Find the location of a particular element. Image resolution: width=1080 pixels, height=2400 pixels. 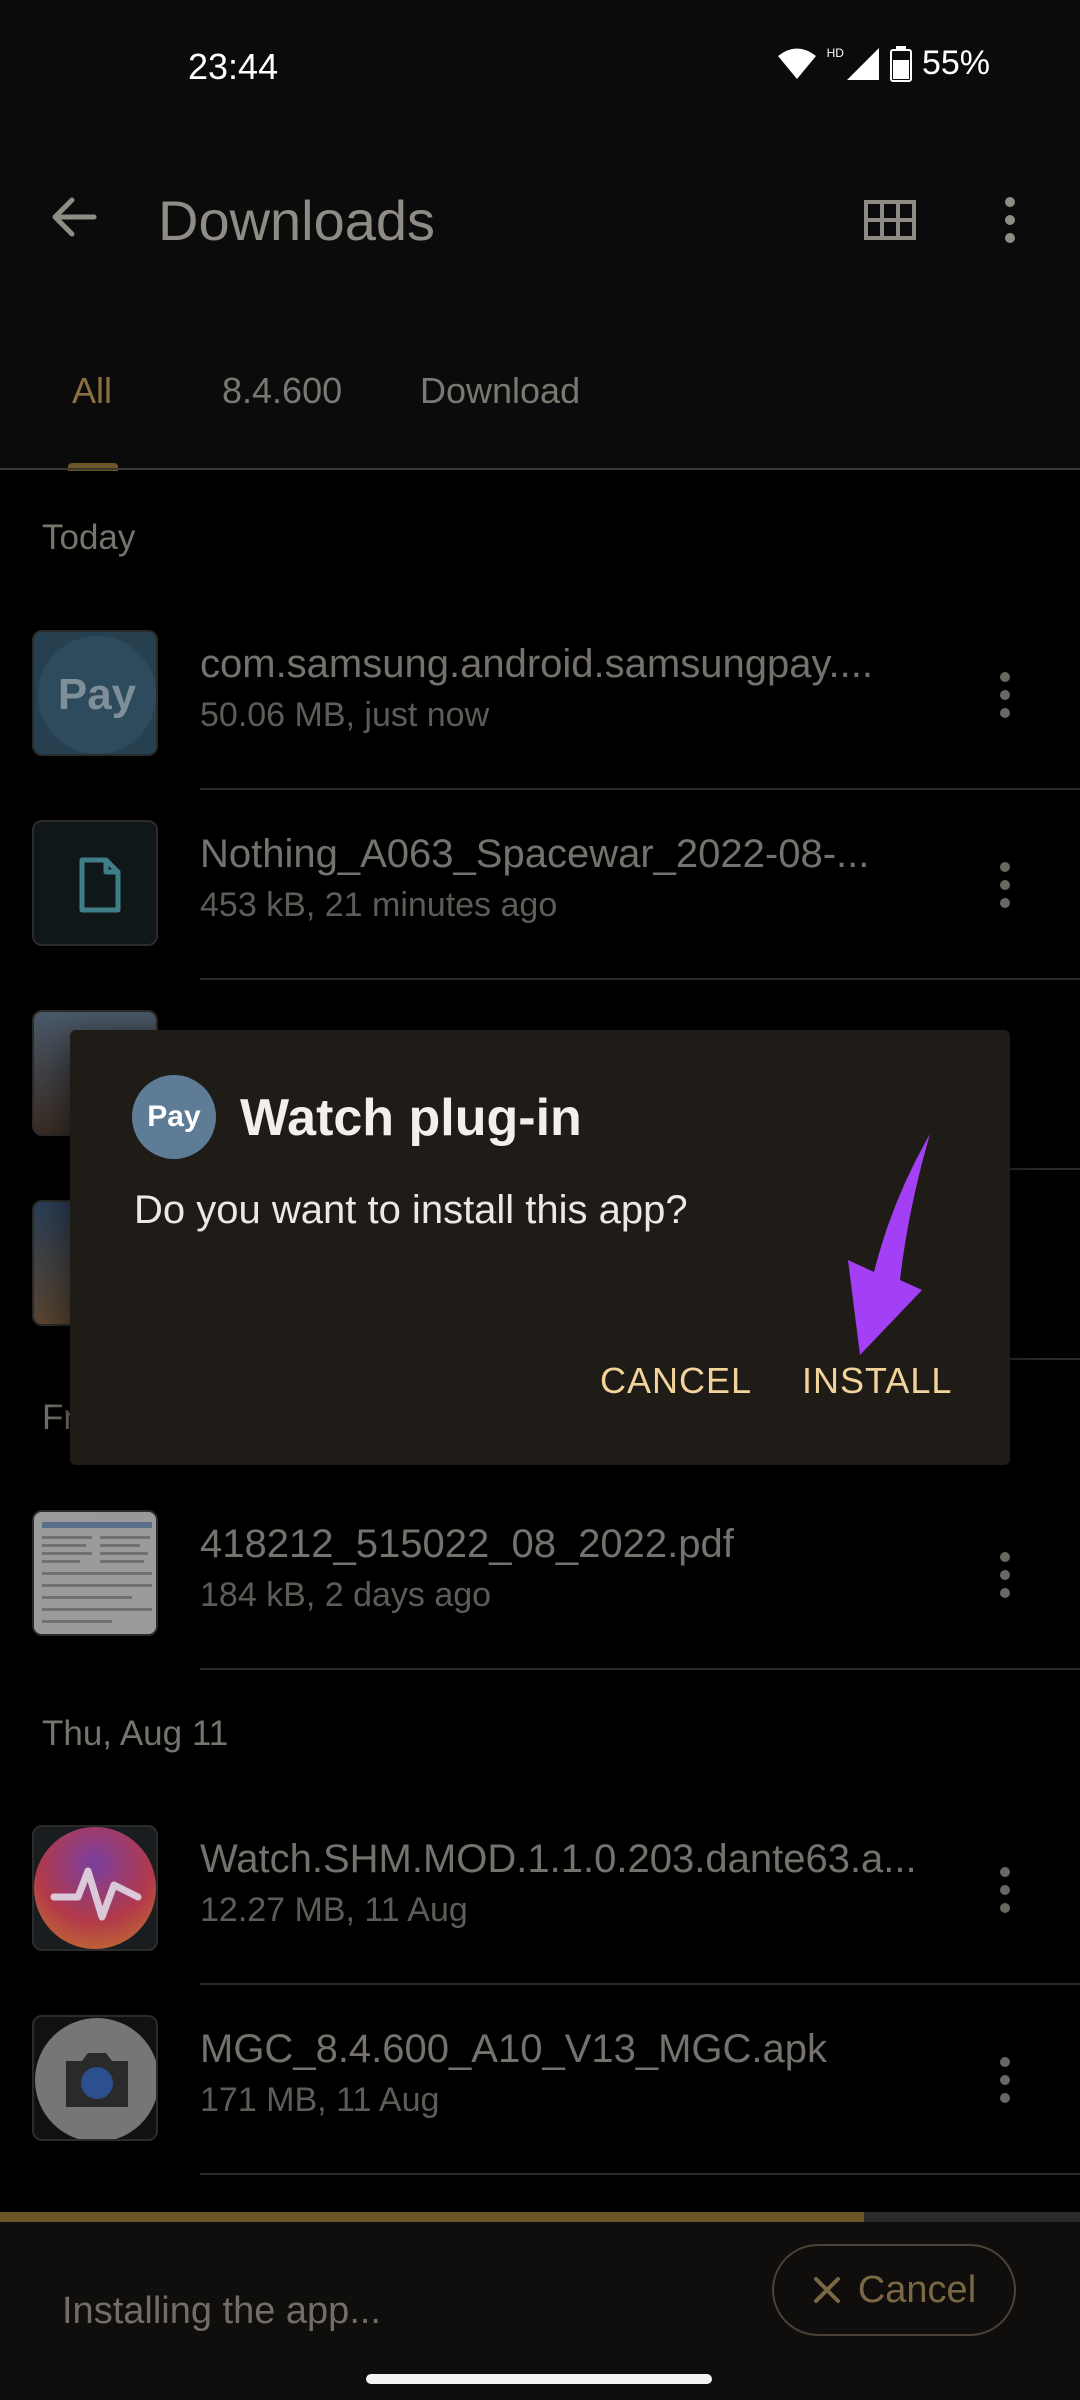

page-title: Downloads is located at coordinates (297, 220).